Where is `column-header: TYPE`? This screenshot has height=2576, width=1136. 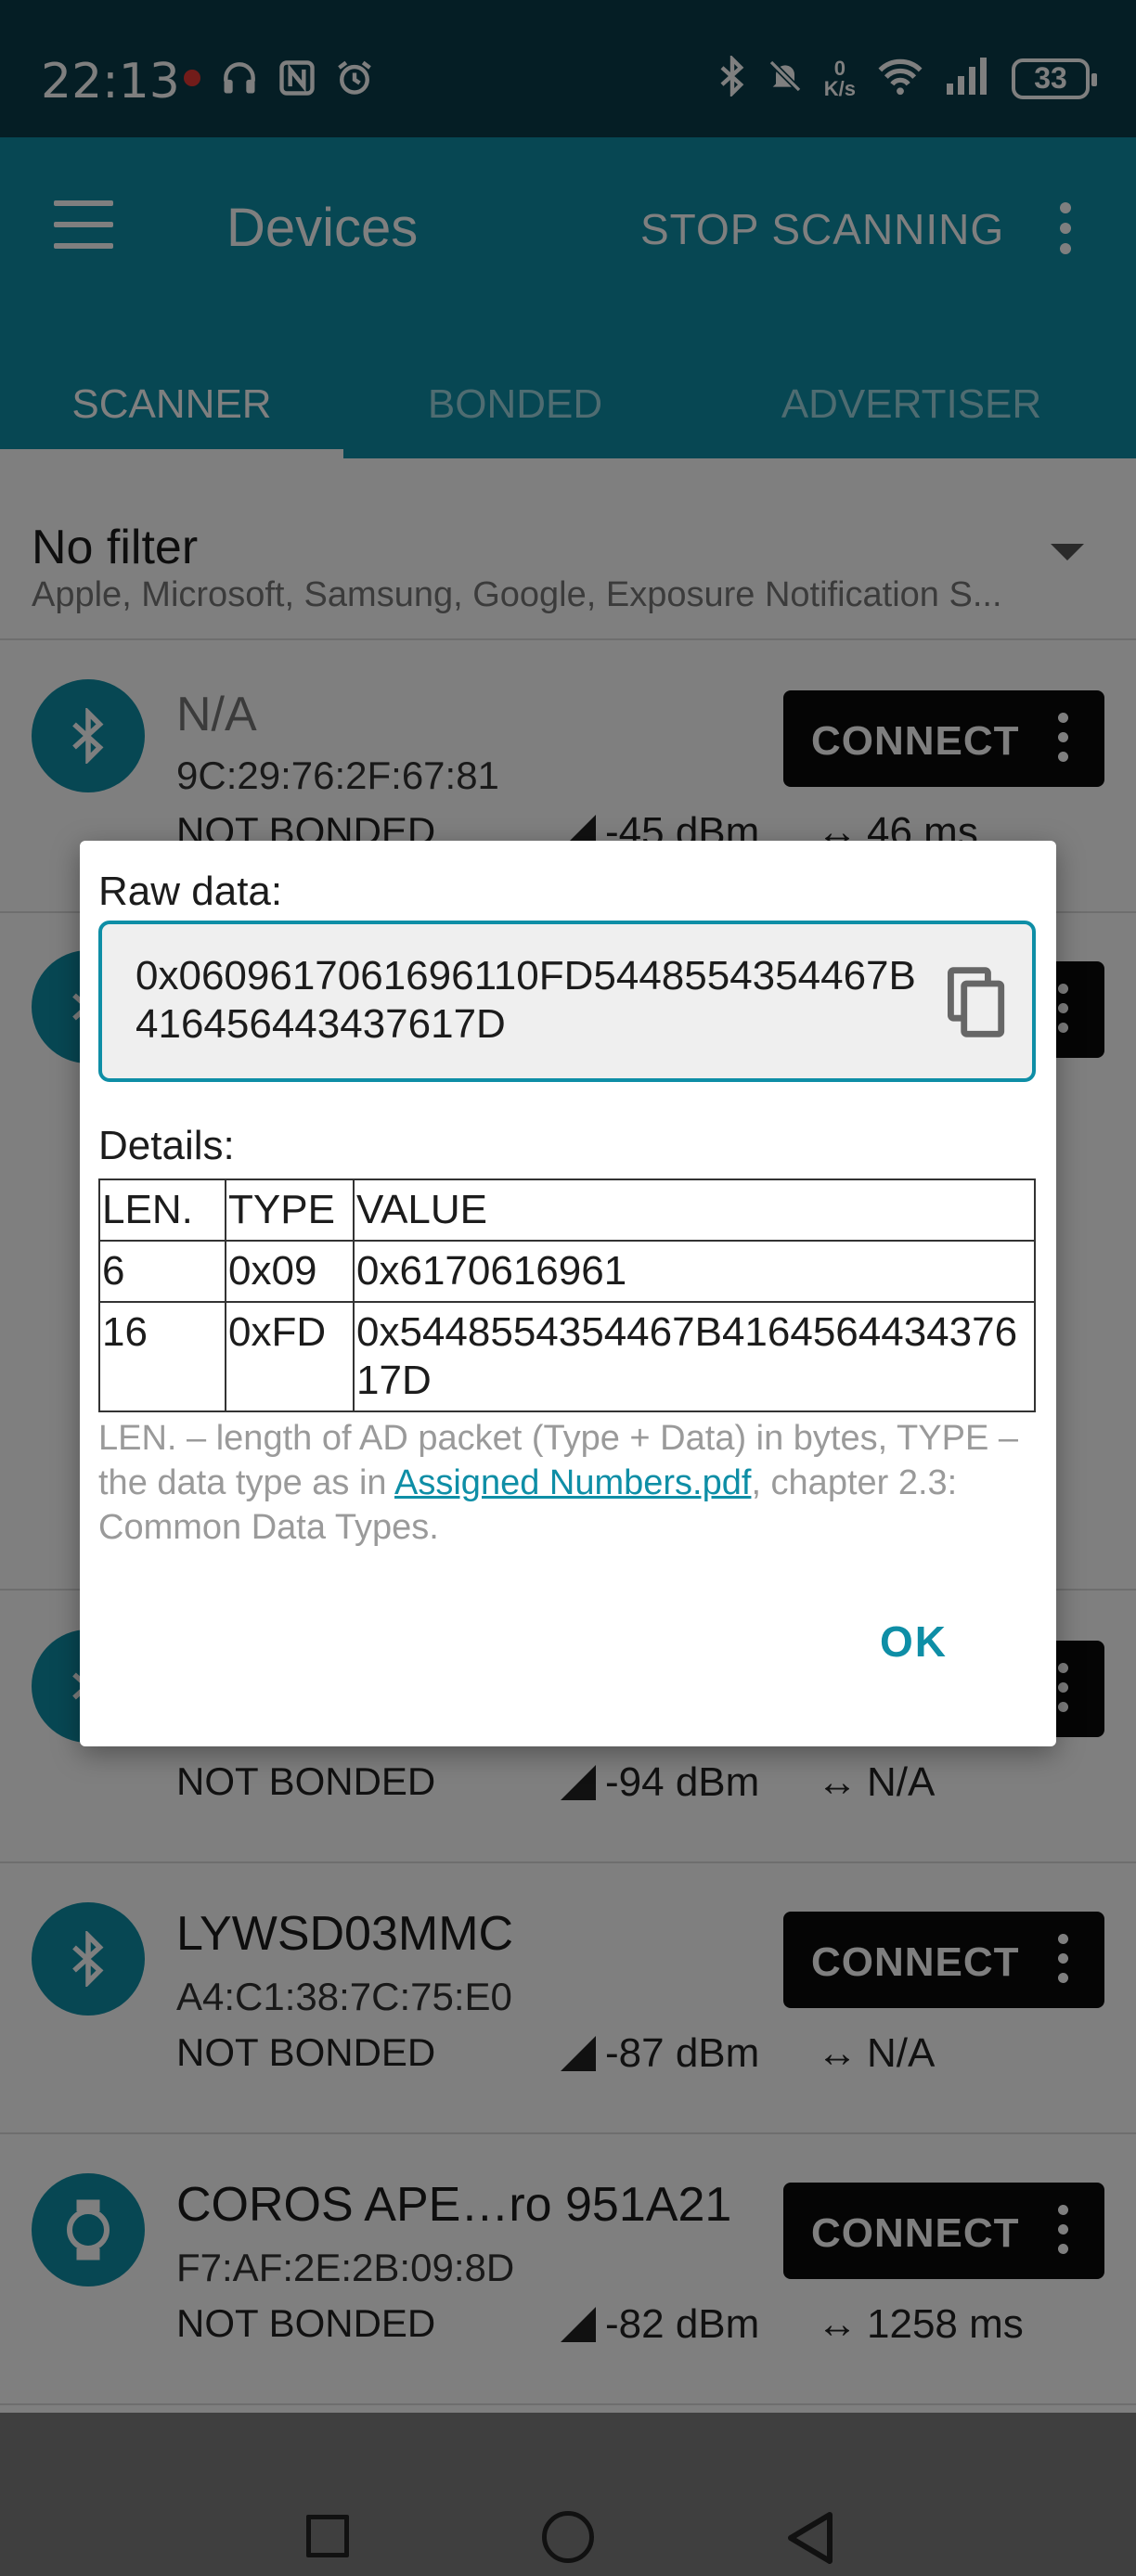 column-header: TYPE is located at coordinates (290, 1210).